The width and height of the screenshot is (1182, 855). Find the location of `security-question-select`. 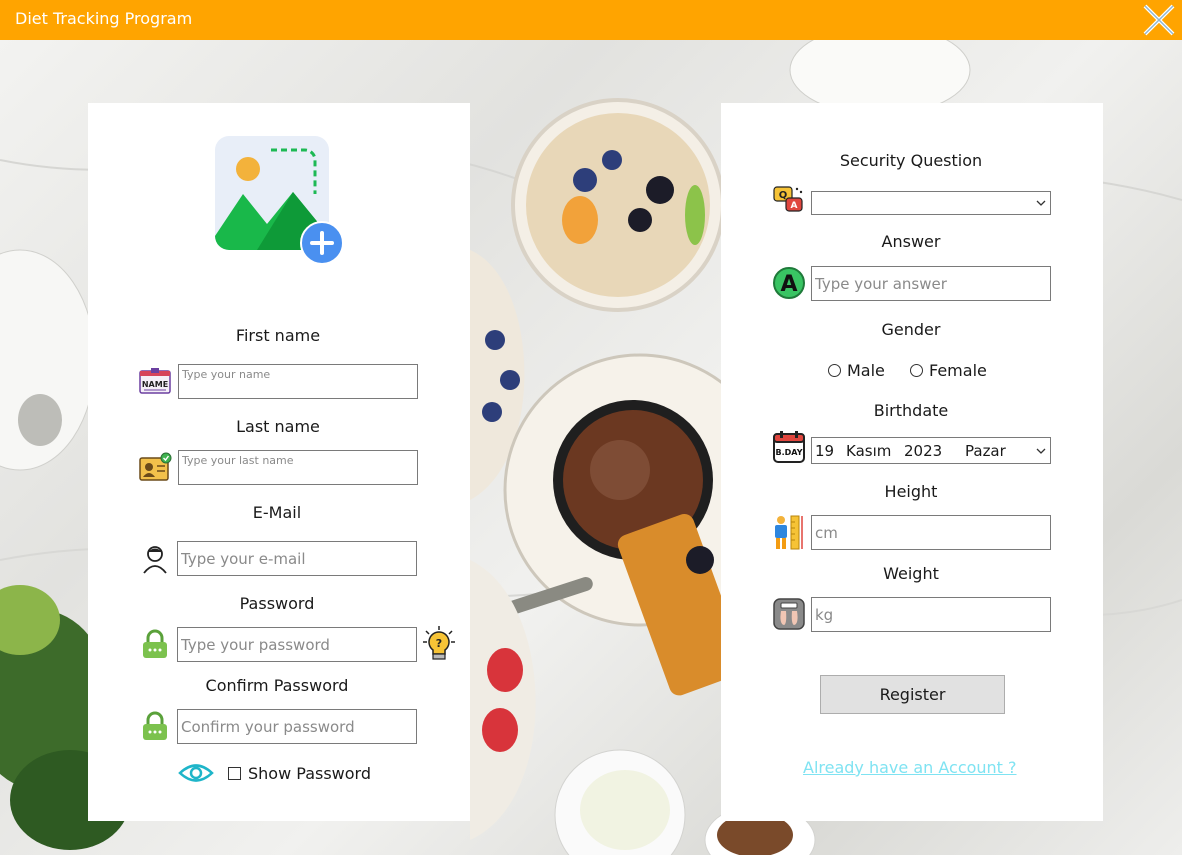

security-question-select is located at coordinates (931, 203).